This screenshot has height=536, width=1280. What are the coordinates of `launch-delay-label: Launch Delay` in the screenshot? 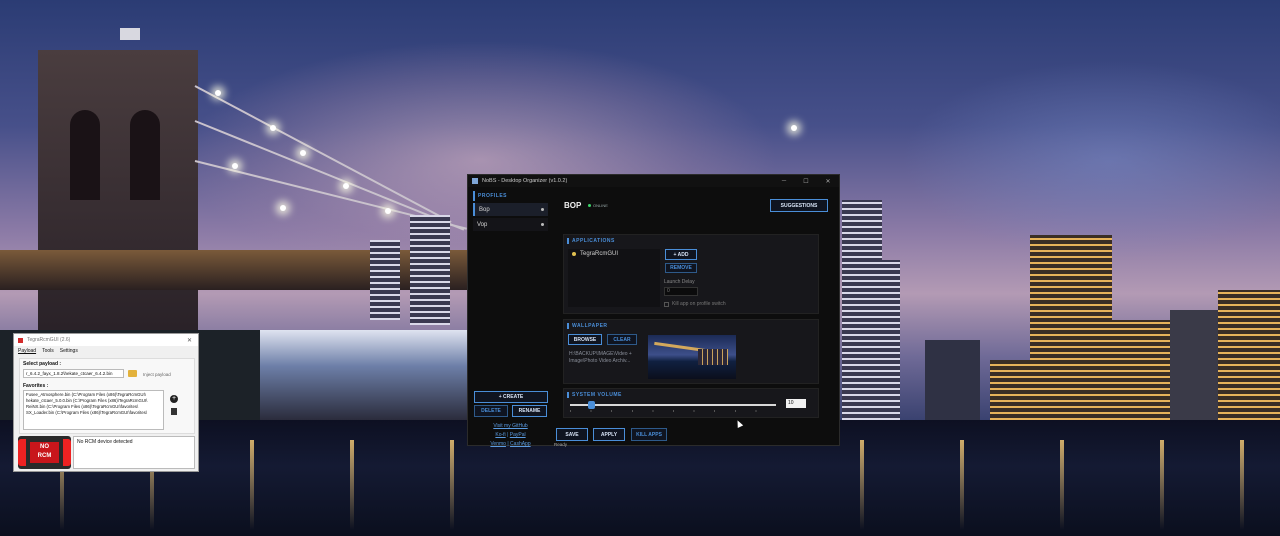 It's located at (679, 282).